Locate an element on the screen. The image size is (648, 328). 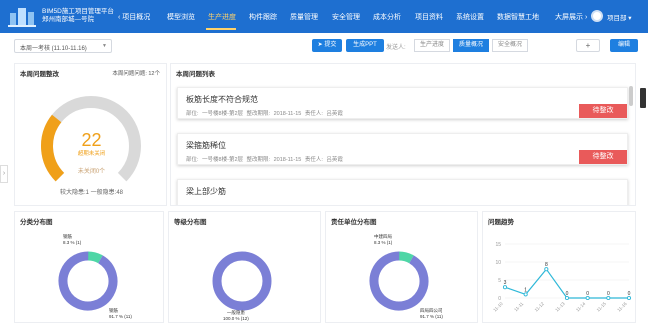
send-to-label: 发送人: is located at coordinates (396, 48).